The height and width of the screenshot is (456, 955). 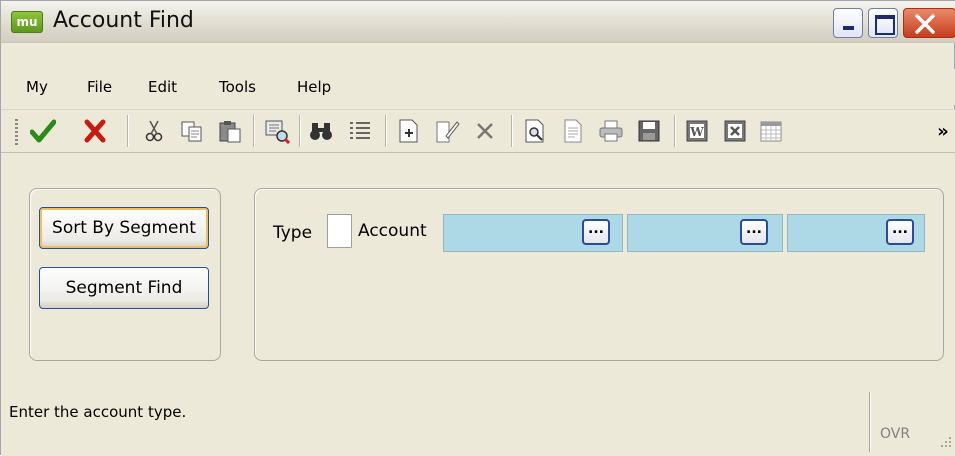 What do you see at coordinates (573, 131) in the screenshot?
I see `document-icon` at bounding box center [573, 131].